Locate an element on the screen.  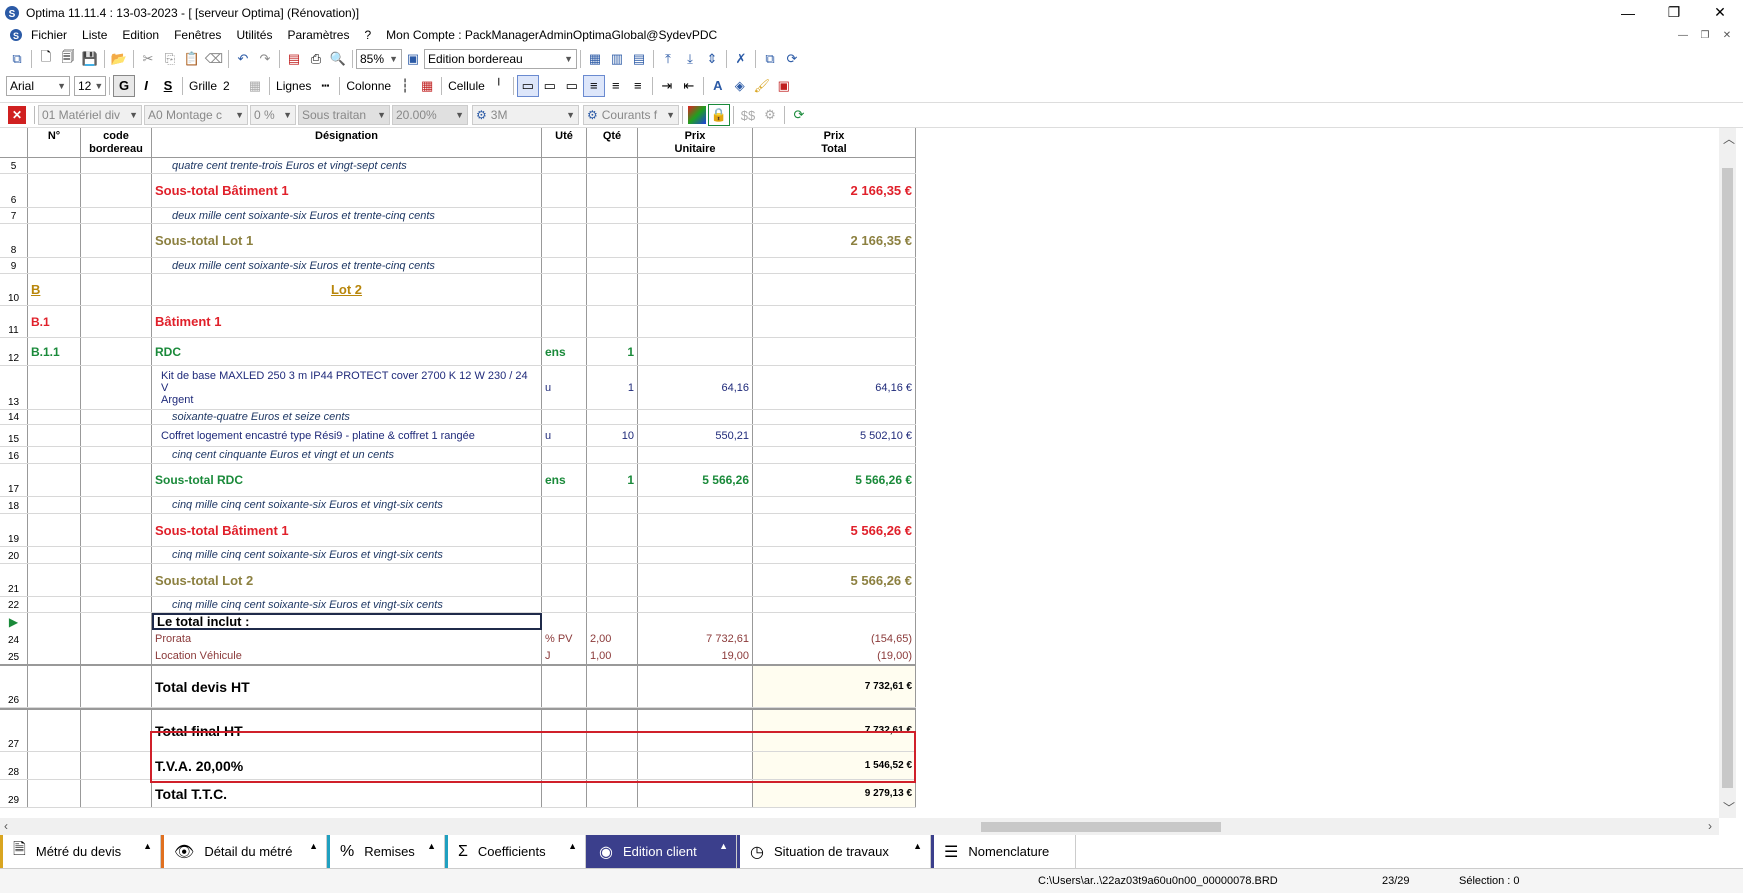
strike-button: S is located at coordinates (168, 86).